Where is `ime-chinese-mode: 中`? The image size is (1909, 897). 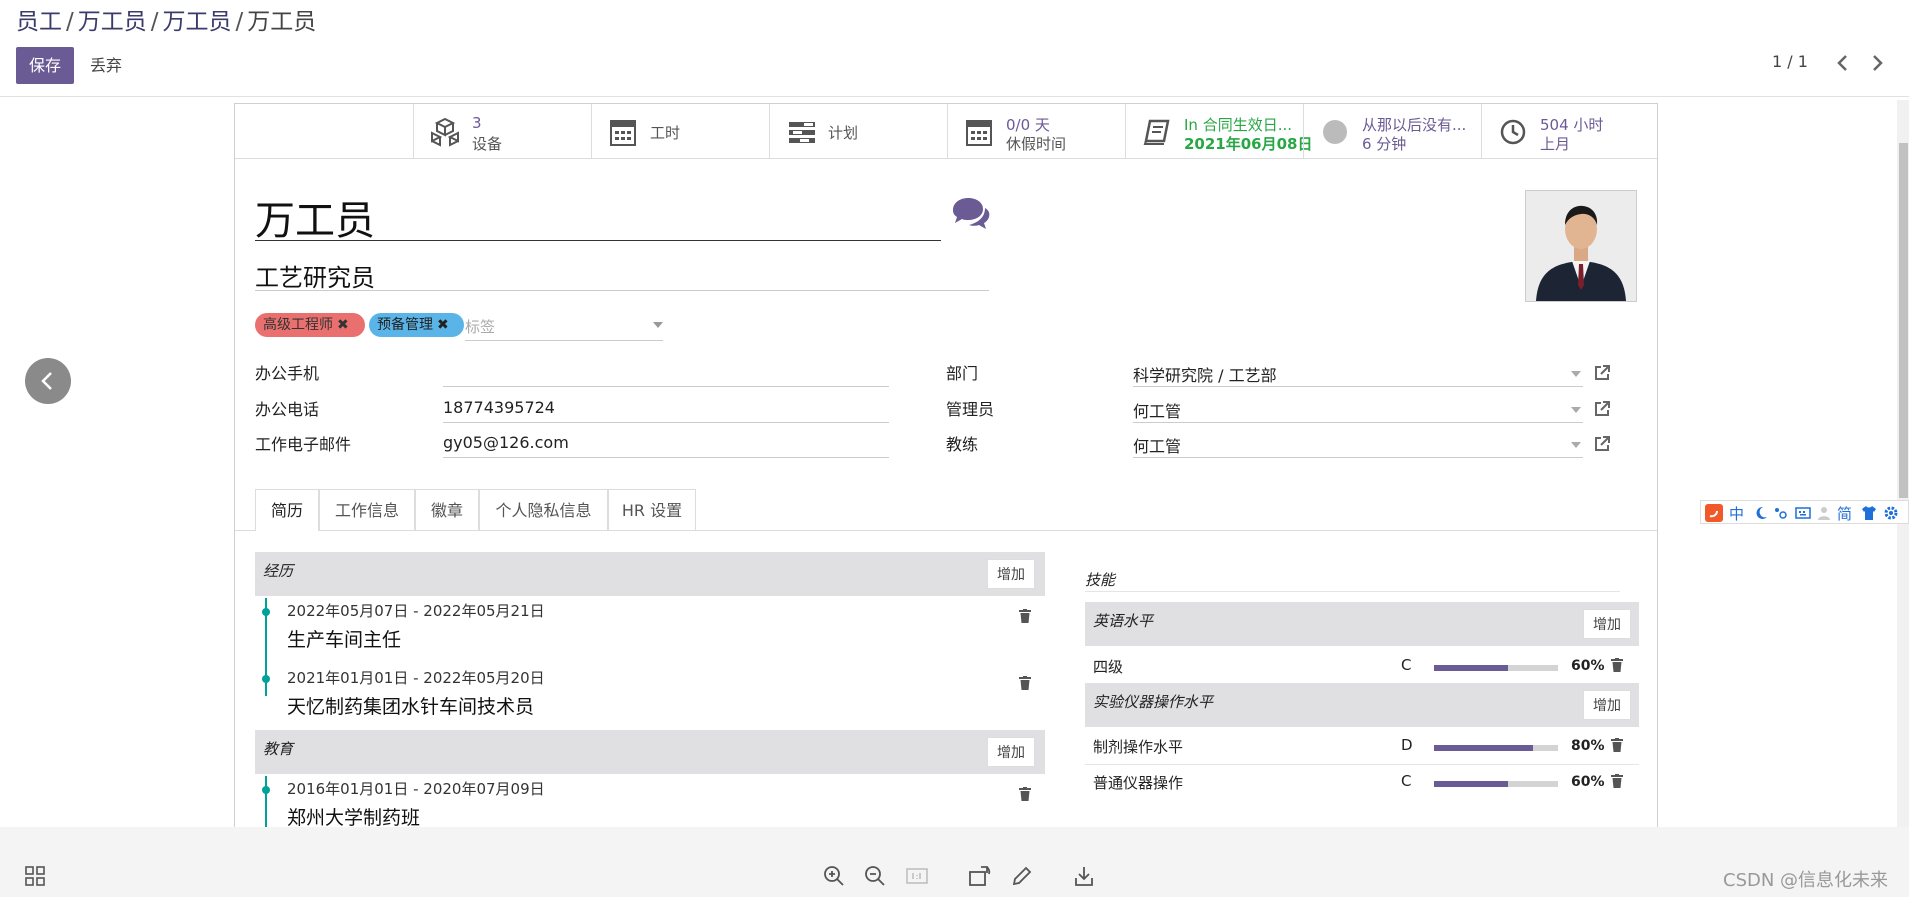
ime-chinese-mode: 中 is located at coordinates (1736, 513).